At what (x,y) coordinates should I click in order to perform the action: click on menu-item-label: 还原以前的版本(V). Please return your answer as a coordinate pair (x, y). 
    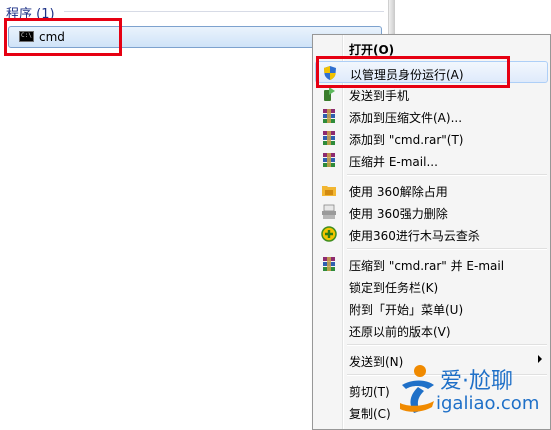
    Looking at the image, I should click on (400, 332).